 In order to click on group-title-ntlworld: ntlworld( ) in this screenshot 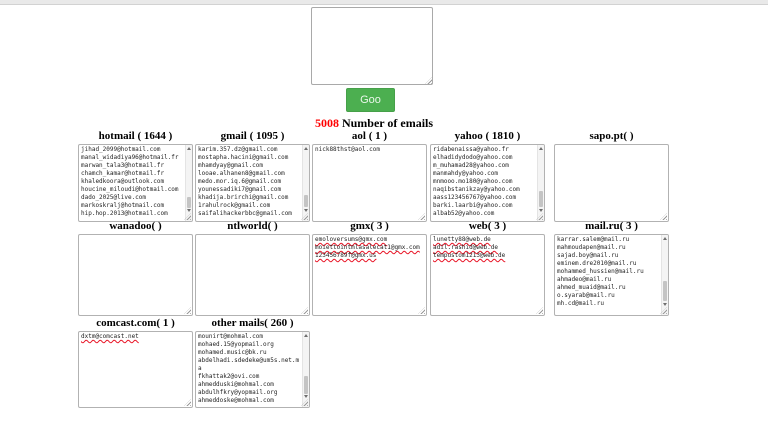, I will do `click(252, 226)`.